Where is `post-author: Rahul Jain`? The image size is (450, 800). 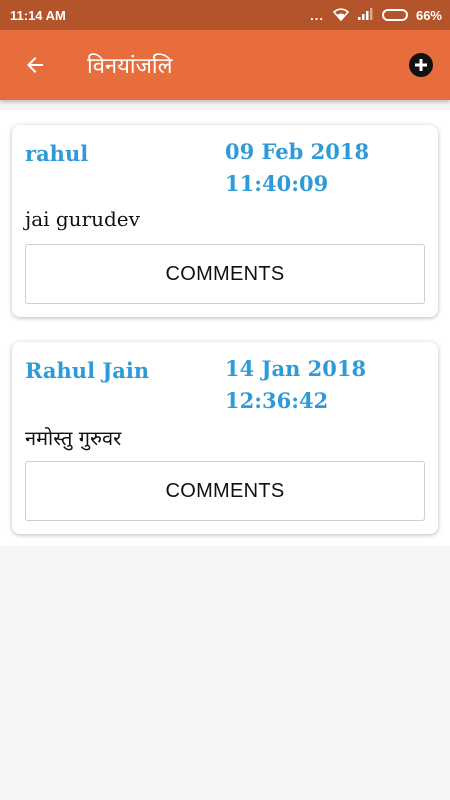 post-author: Rahul Jain is located at coordinates (87, 370).